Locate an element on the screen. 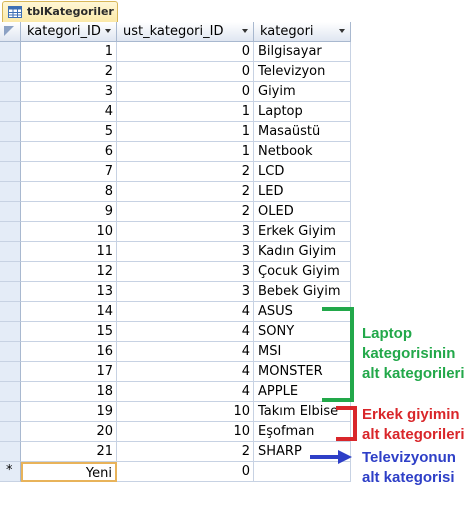 The image size is (473, 512). kategori-cell: Televizyon is located at coordinates (302, 72).